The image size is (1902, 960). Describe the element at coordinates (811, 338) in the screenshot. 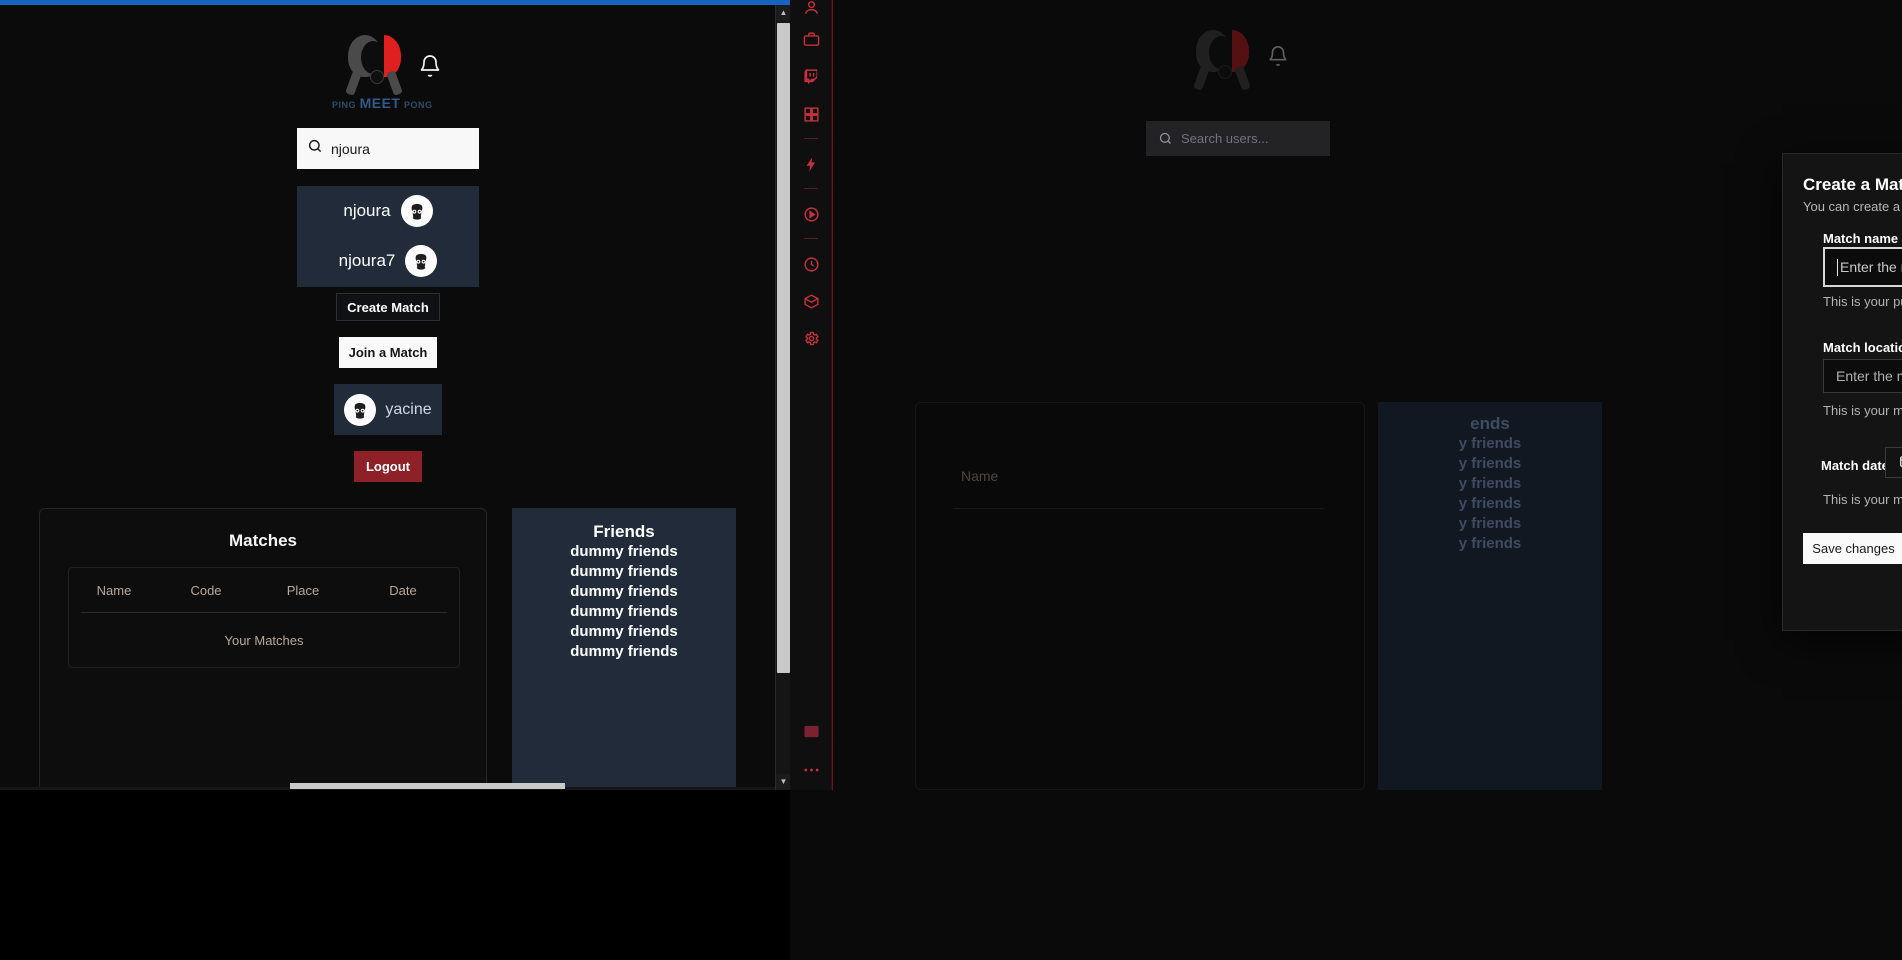

I see `settings-gear-icon` at that location.